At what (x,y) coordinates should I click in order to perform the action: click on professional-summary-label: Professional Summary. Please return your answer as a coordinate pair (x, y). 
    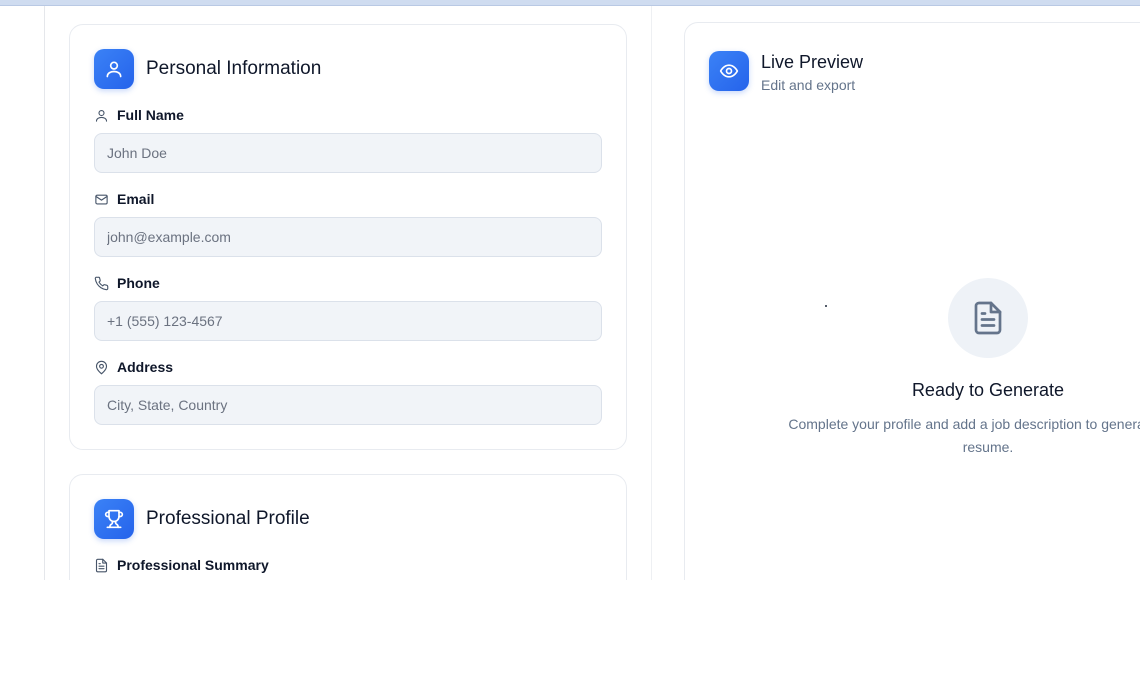
    Looking at the image, I should click on (181, 565).